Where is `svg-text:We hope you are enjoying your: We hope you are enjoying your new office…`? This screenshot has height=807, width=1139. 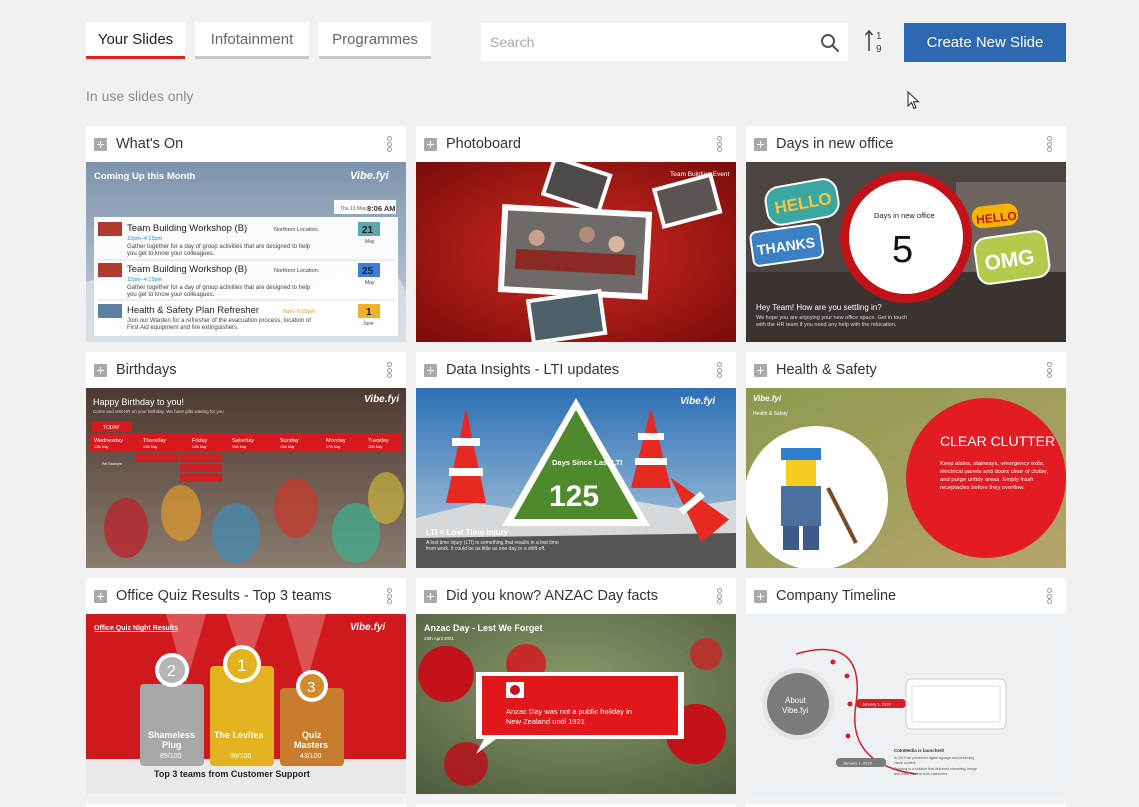
svg-text:We hope you are enjoying your: We hope you are enjoying your new office… is located at coordinates (831, 318).